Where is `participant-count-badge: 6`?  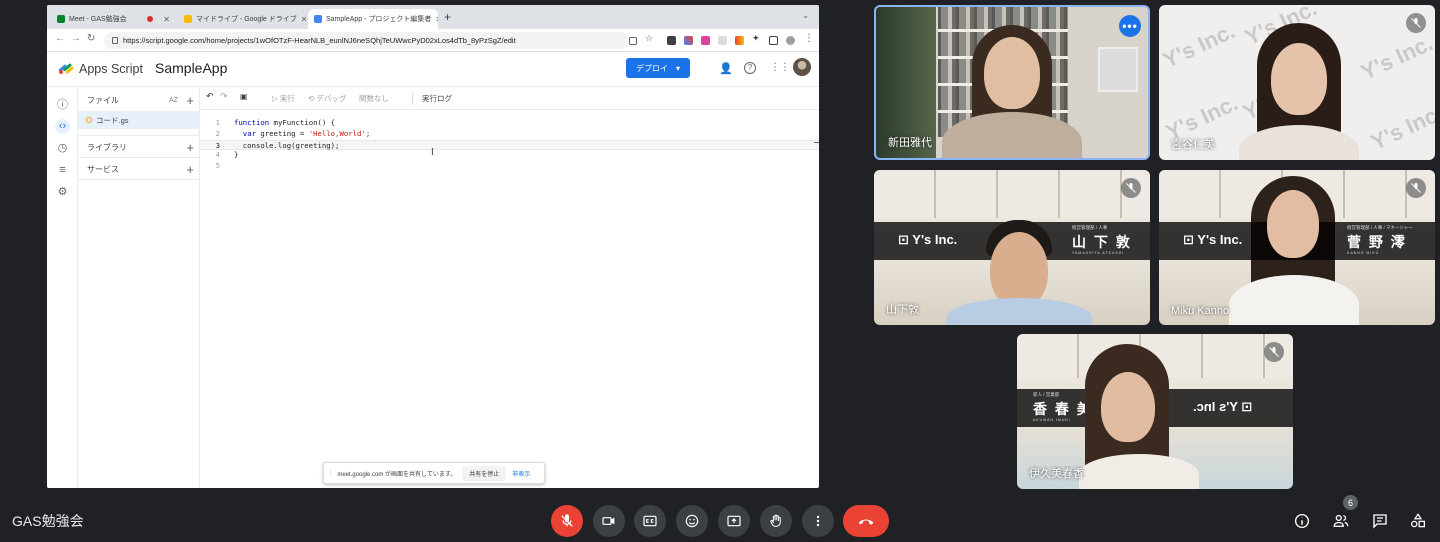 participant-count-badge: 6 is located at coordinates (1350, 502).